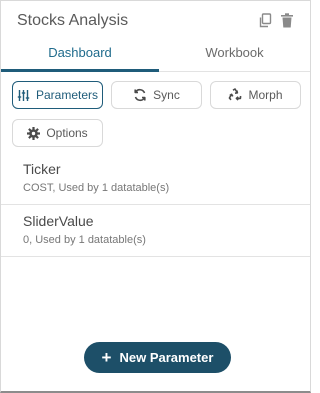 The image size is (320, 393). What do you see at coordinates (265, 95) in the screenshot?
I see `morph-button-label: Morph` at bounding box center [265, 95].